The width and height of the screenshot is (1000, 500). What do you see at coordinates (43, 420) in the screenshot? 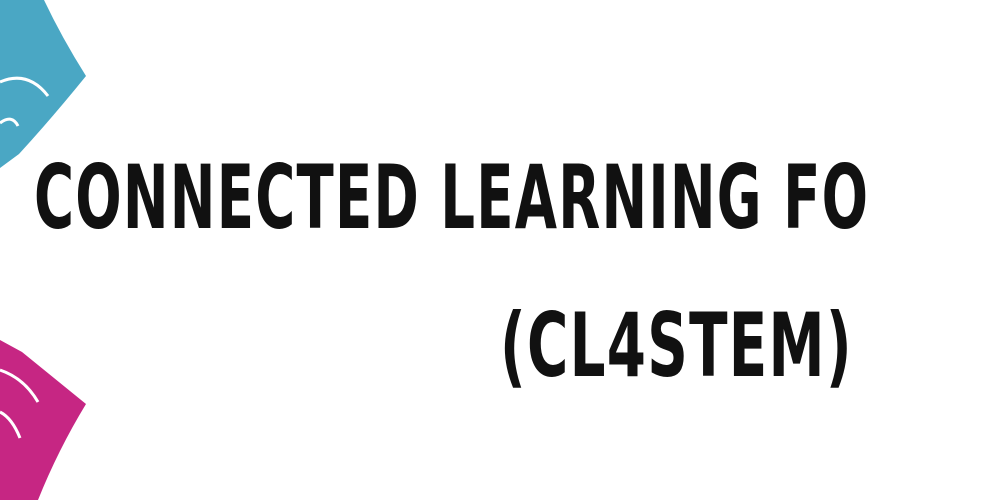
I see `logo-bottom-arc` at bounding box center [43, 420].